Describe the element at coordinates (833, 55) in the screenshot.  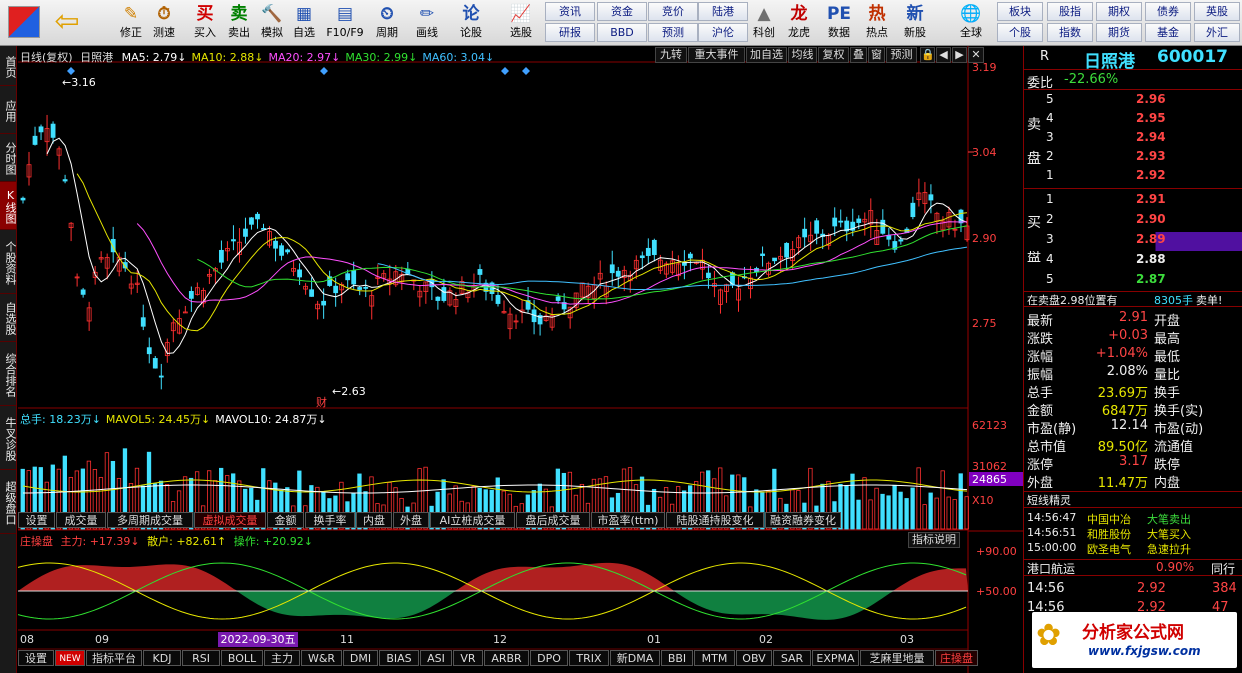
I see `chart-button-4: 复权` at that location.